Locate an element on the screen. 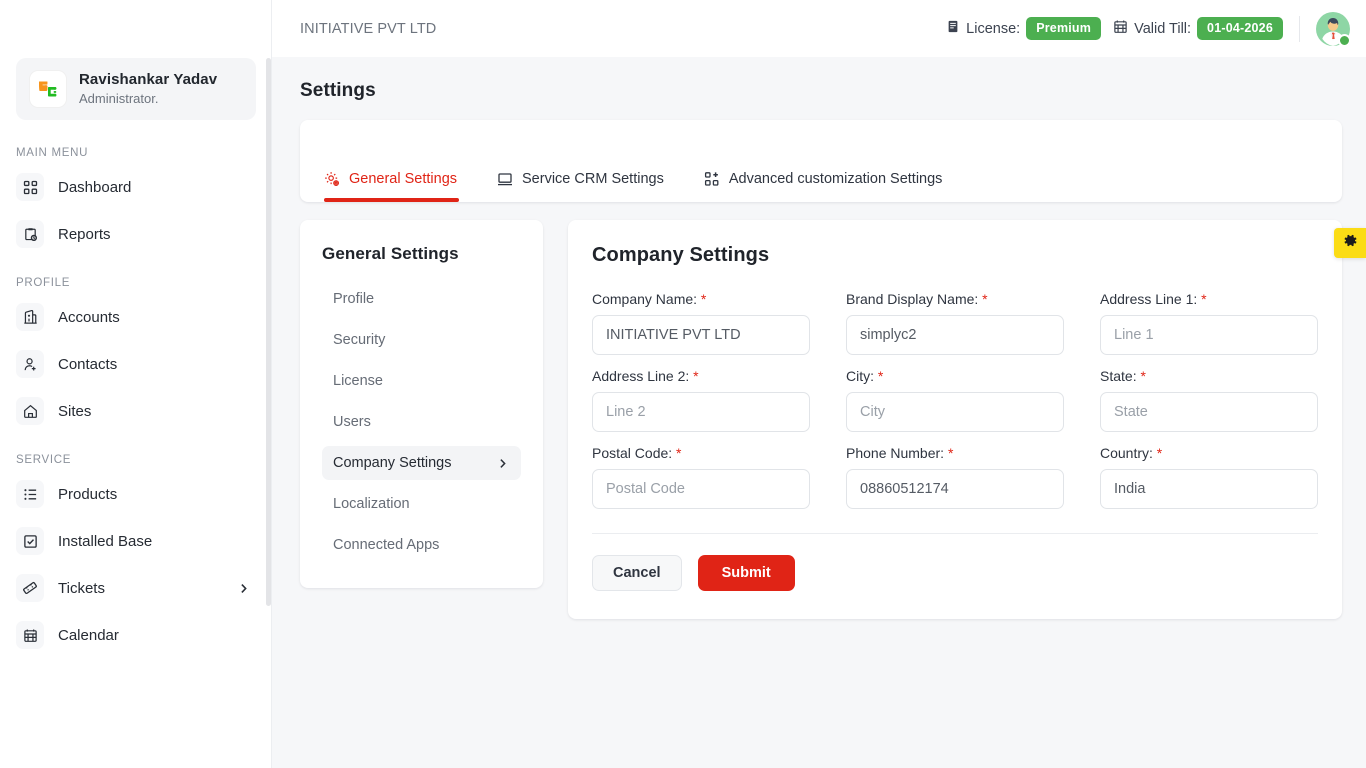 This screenshot has width=1366, height=768. postal-code-input is located at coordinates (701, 489).